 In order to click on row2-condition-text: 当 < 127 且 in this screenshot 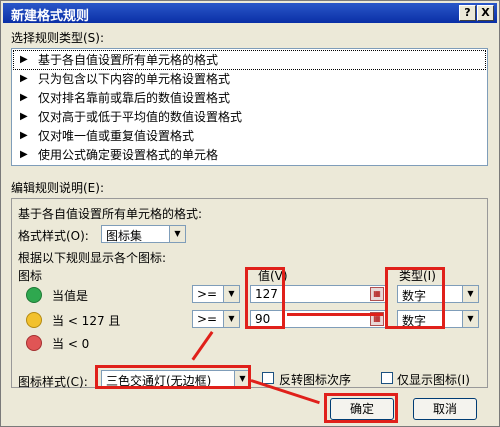, I will do `click(86, 321)`.